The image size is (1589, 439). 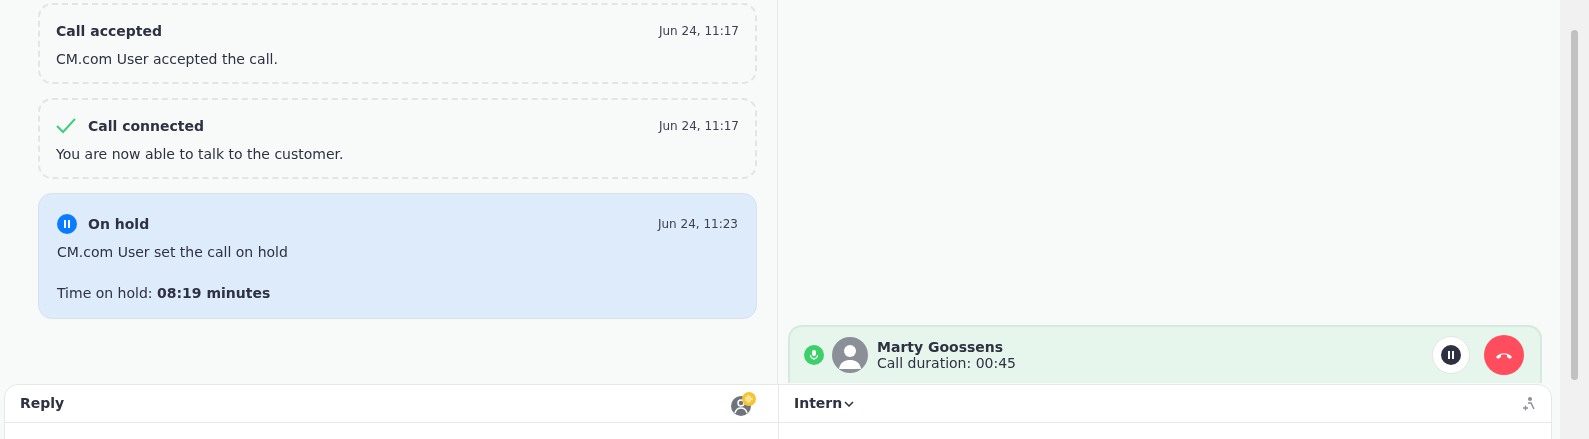 I want to click on chevron-down-icon, so click(x=849, y=403).